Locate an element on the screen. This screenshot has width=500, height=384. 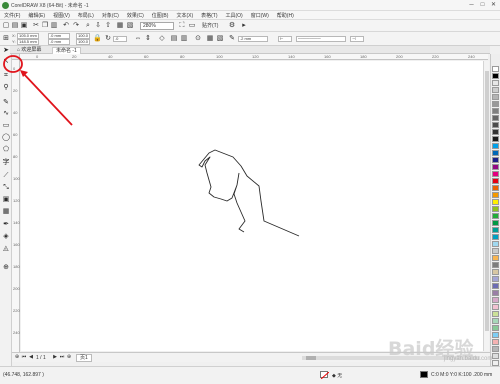
y-position-field: 148.5 mm is located at coordinates (28, 42).